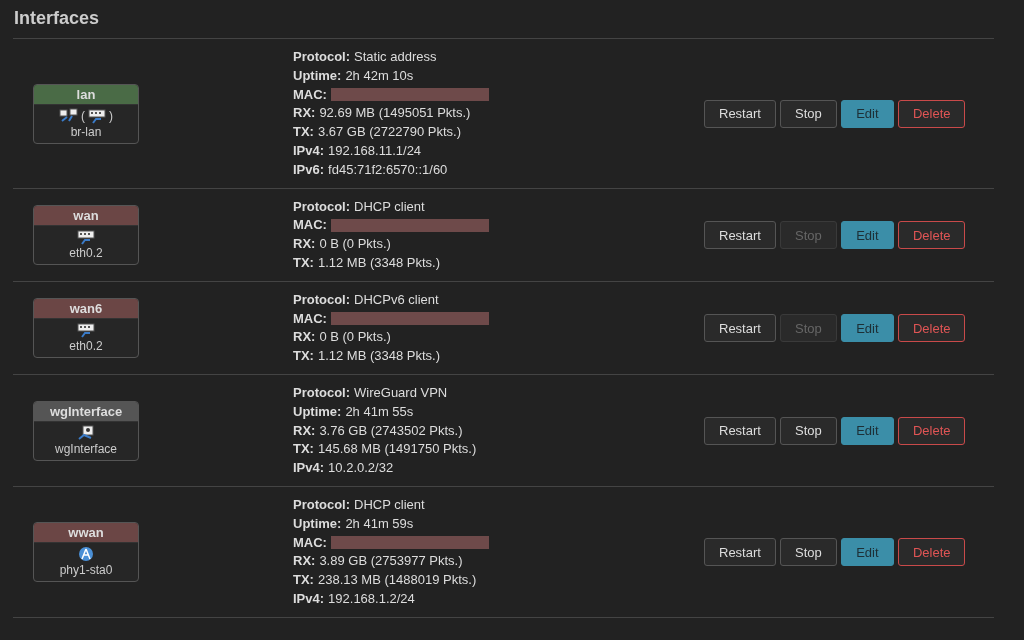  What do you see at coordinates (375, 151) in the screenshot?
I see `detail-value: 192.168.11.1/24` at bounding box center [375, 151].